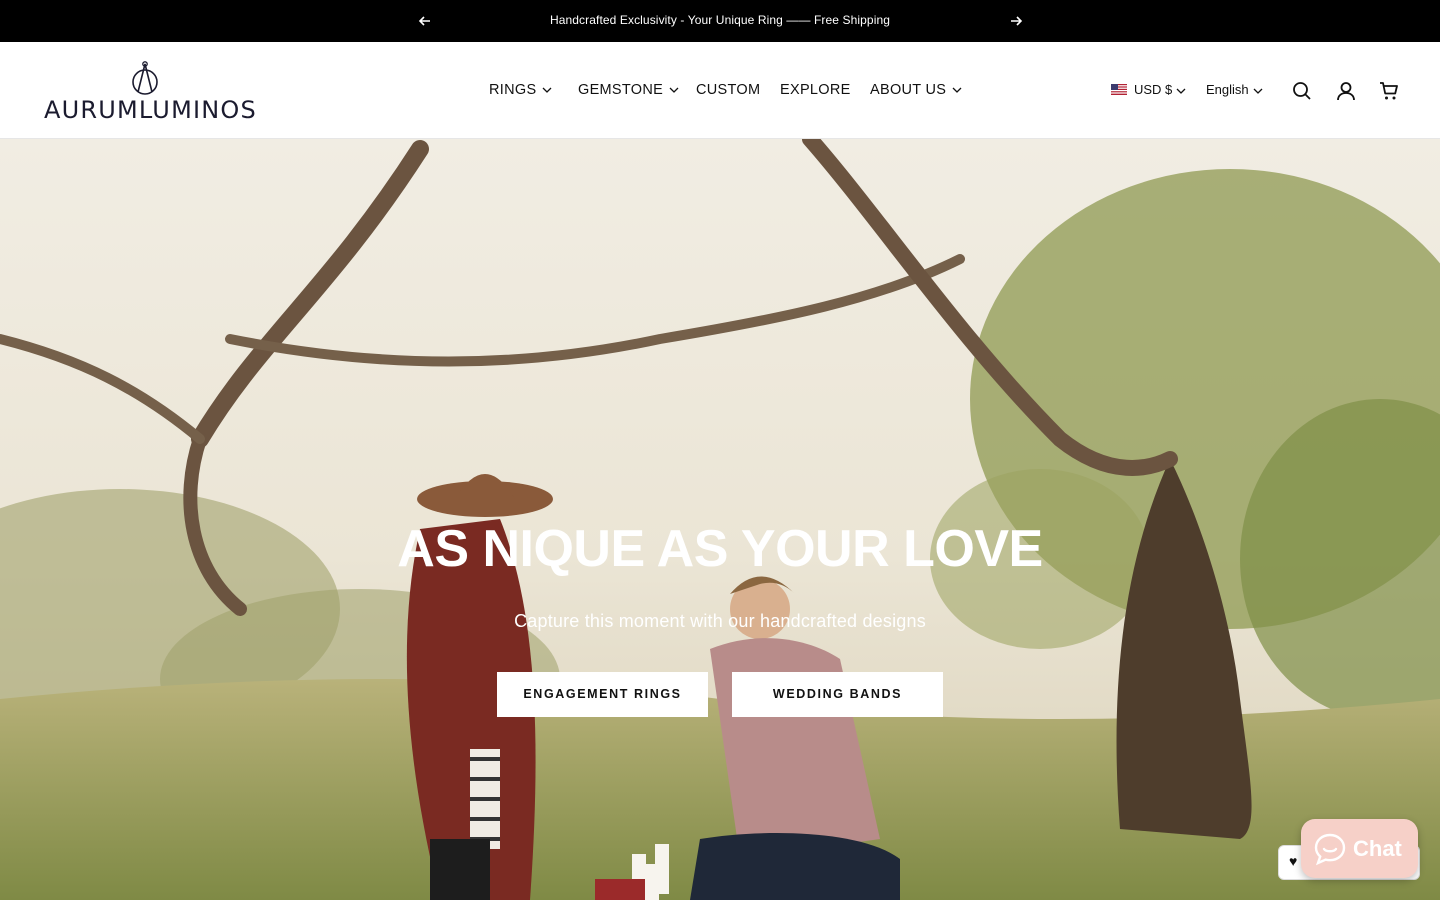 This screenshot has height=900, width=1440. I want to click on nav-item-label: CUSTOM, so click(728, 90).